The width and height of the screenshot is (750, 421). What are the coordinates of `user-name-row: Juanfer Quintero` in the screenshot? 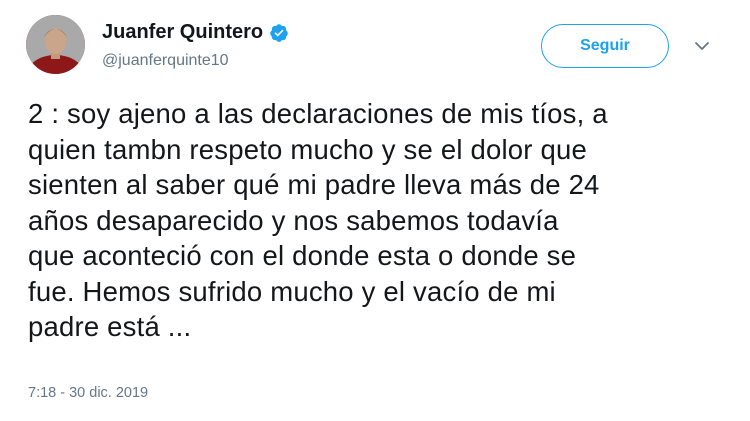 It's located at (195, 32).